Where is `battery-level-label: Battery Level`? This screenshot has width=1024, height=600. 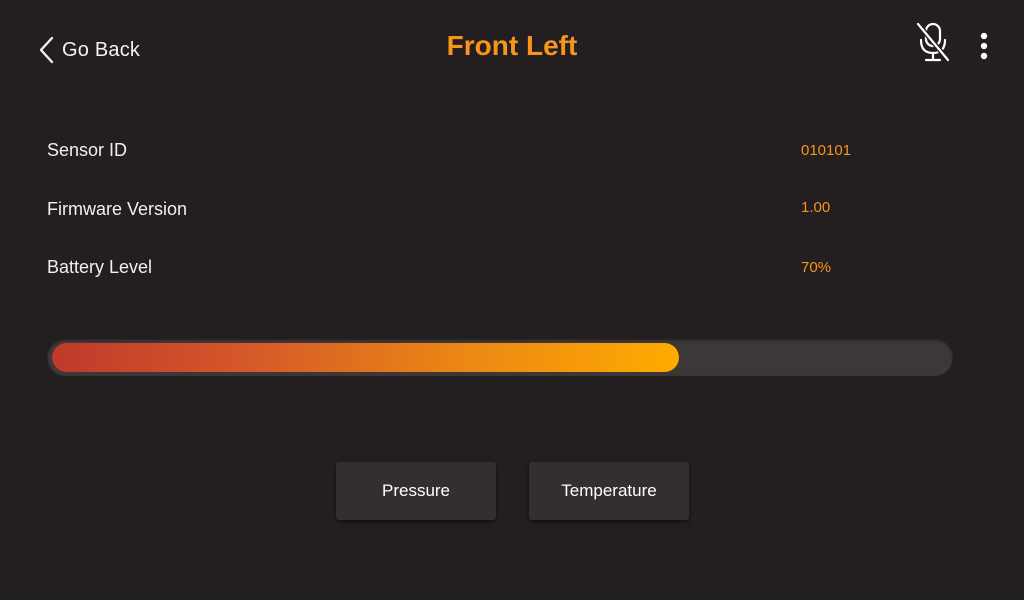 battery-level-label: Battery Level is located at coordinates (100, 267).